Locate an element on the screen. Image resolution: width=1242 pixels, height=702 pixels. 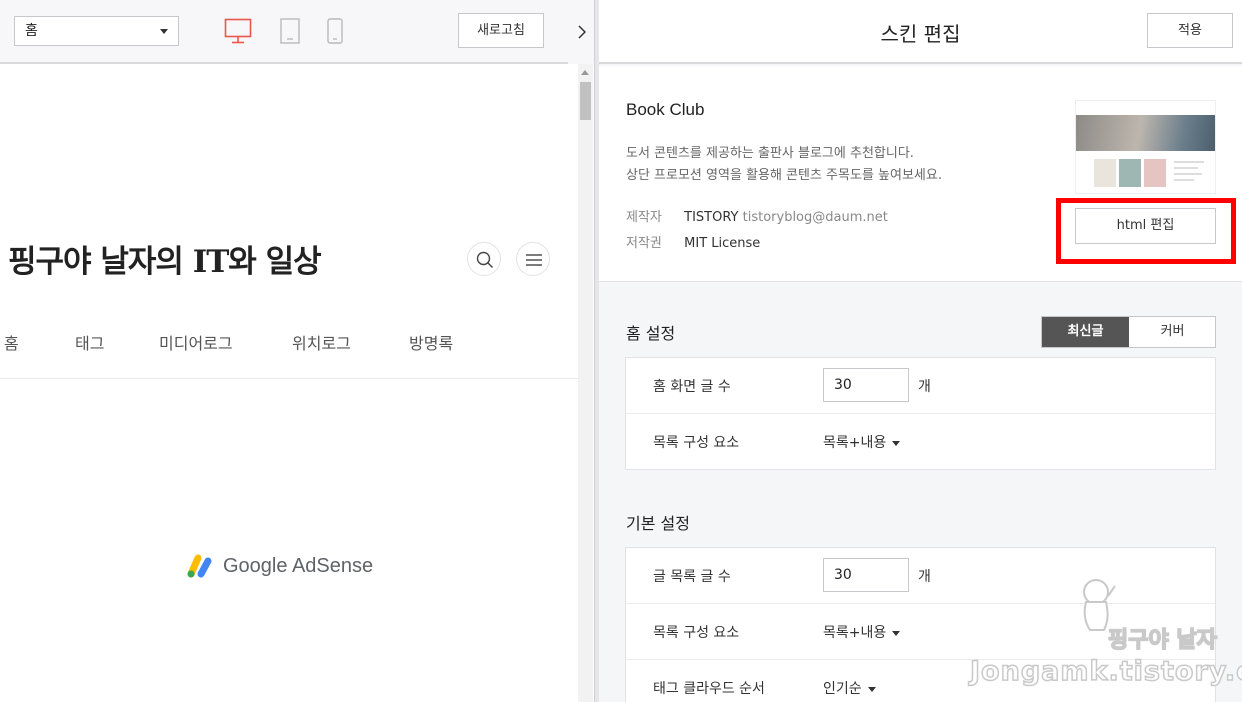
nav-item-medialog: 미디어로그 is located at coordinates (196, 342).